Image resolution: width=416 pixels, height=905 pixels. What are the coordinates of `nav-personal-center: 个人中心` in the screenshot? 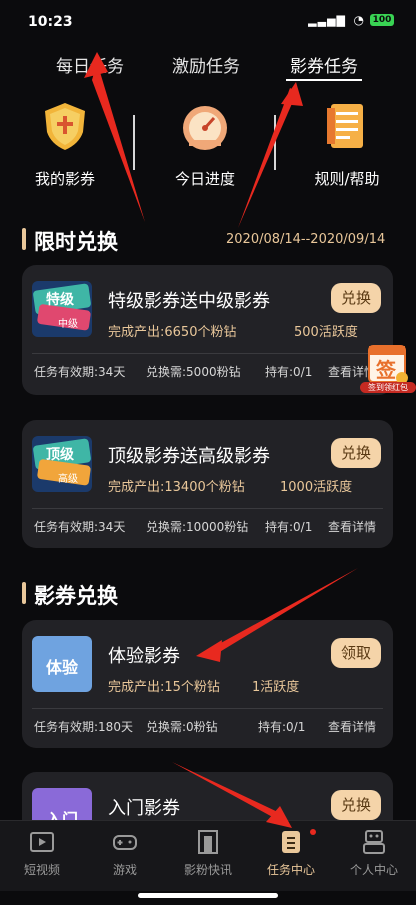 It's located at (374, 853).